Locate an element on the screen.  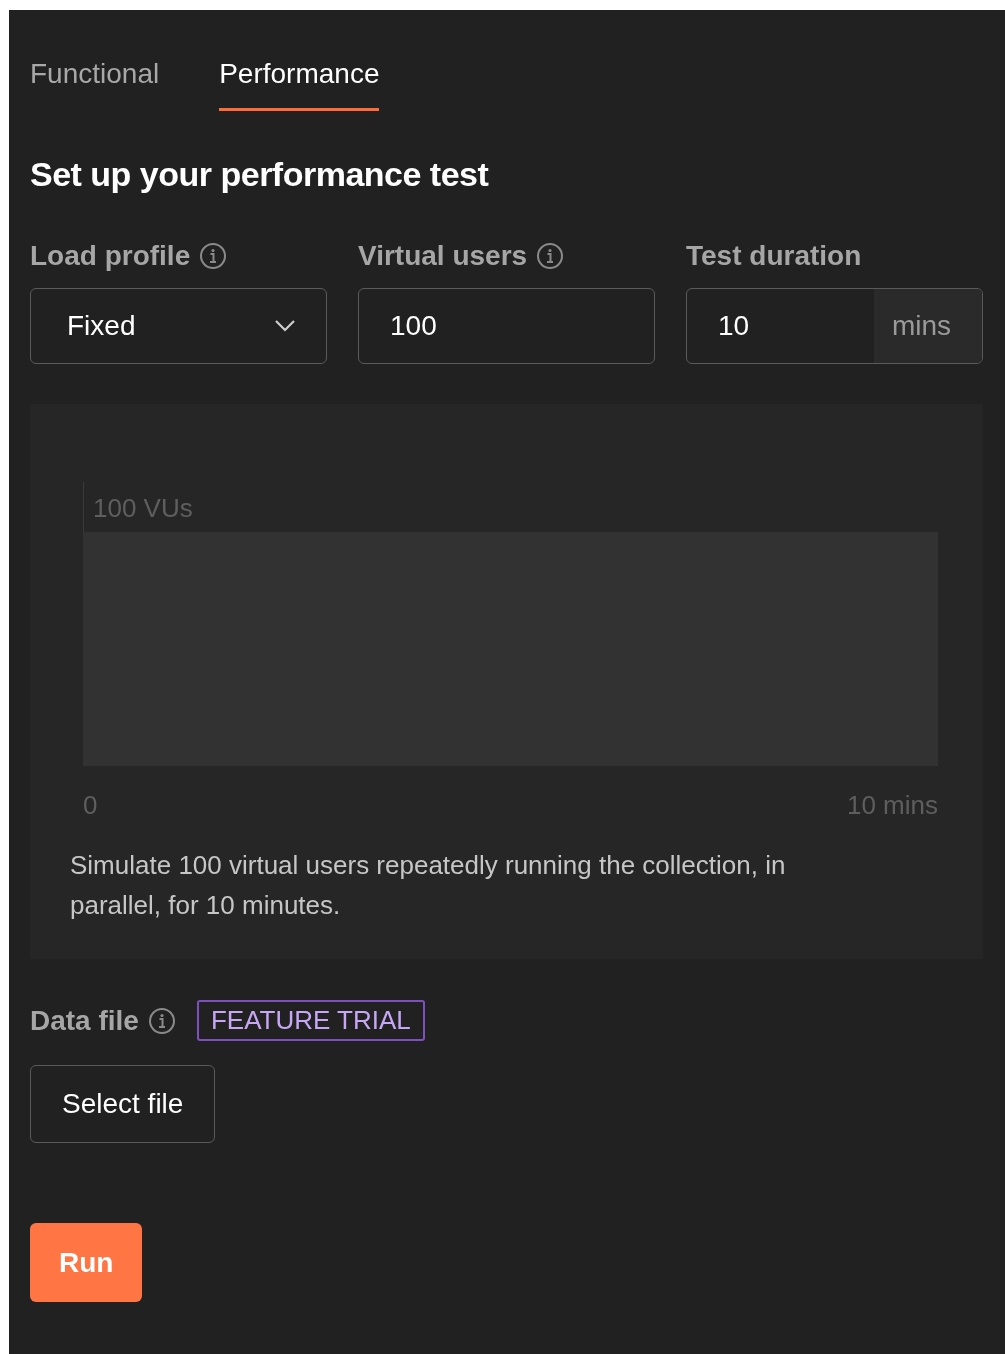
input-field: 100 is located at coordinates (506, 326).